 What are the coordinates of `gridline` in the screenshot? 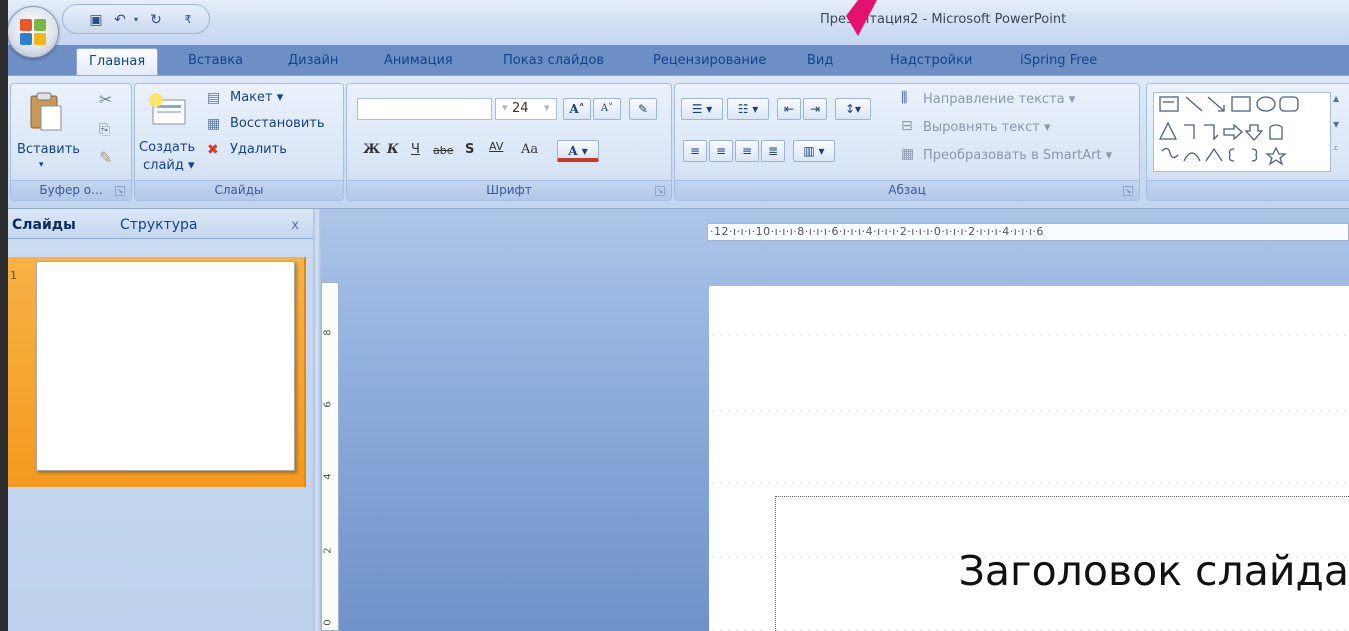 It's located at (1029, 411).